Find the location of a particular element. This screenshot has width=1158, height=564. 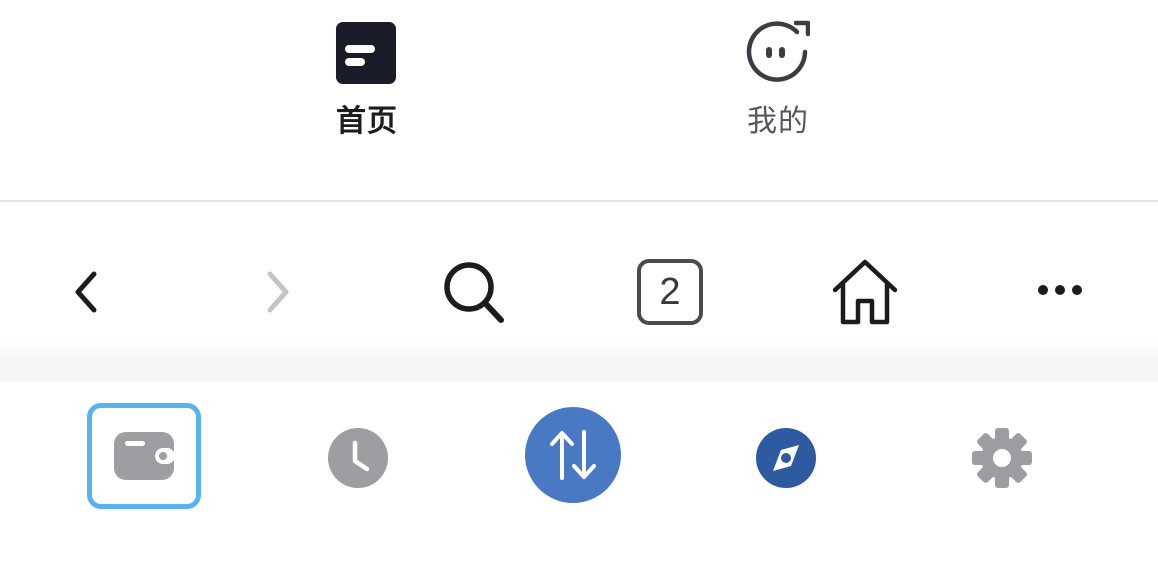

nav-discover is located at coordinates (786, 458).